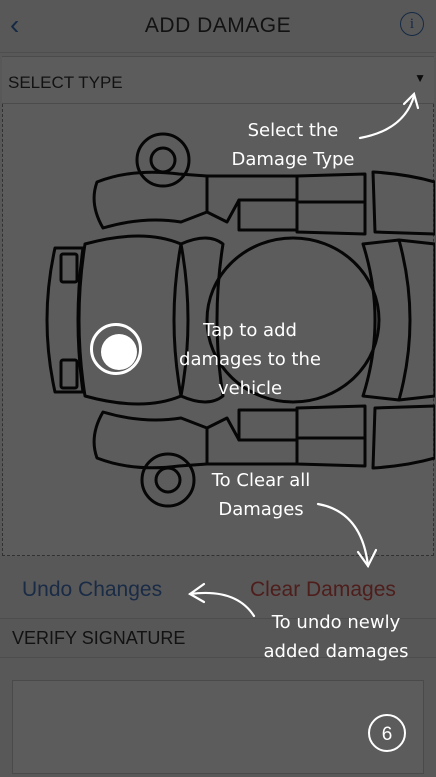  I want to click on header-bar: ‹ ADD DAMAGE i, so click(218, 26).